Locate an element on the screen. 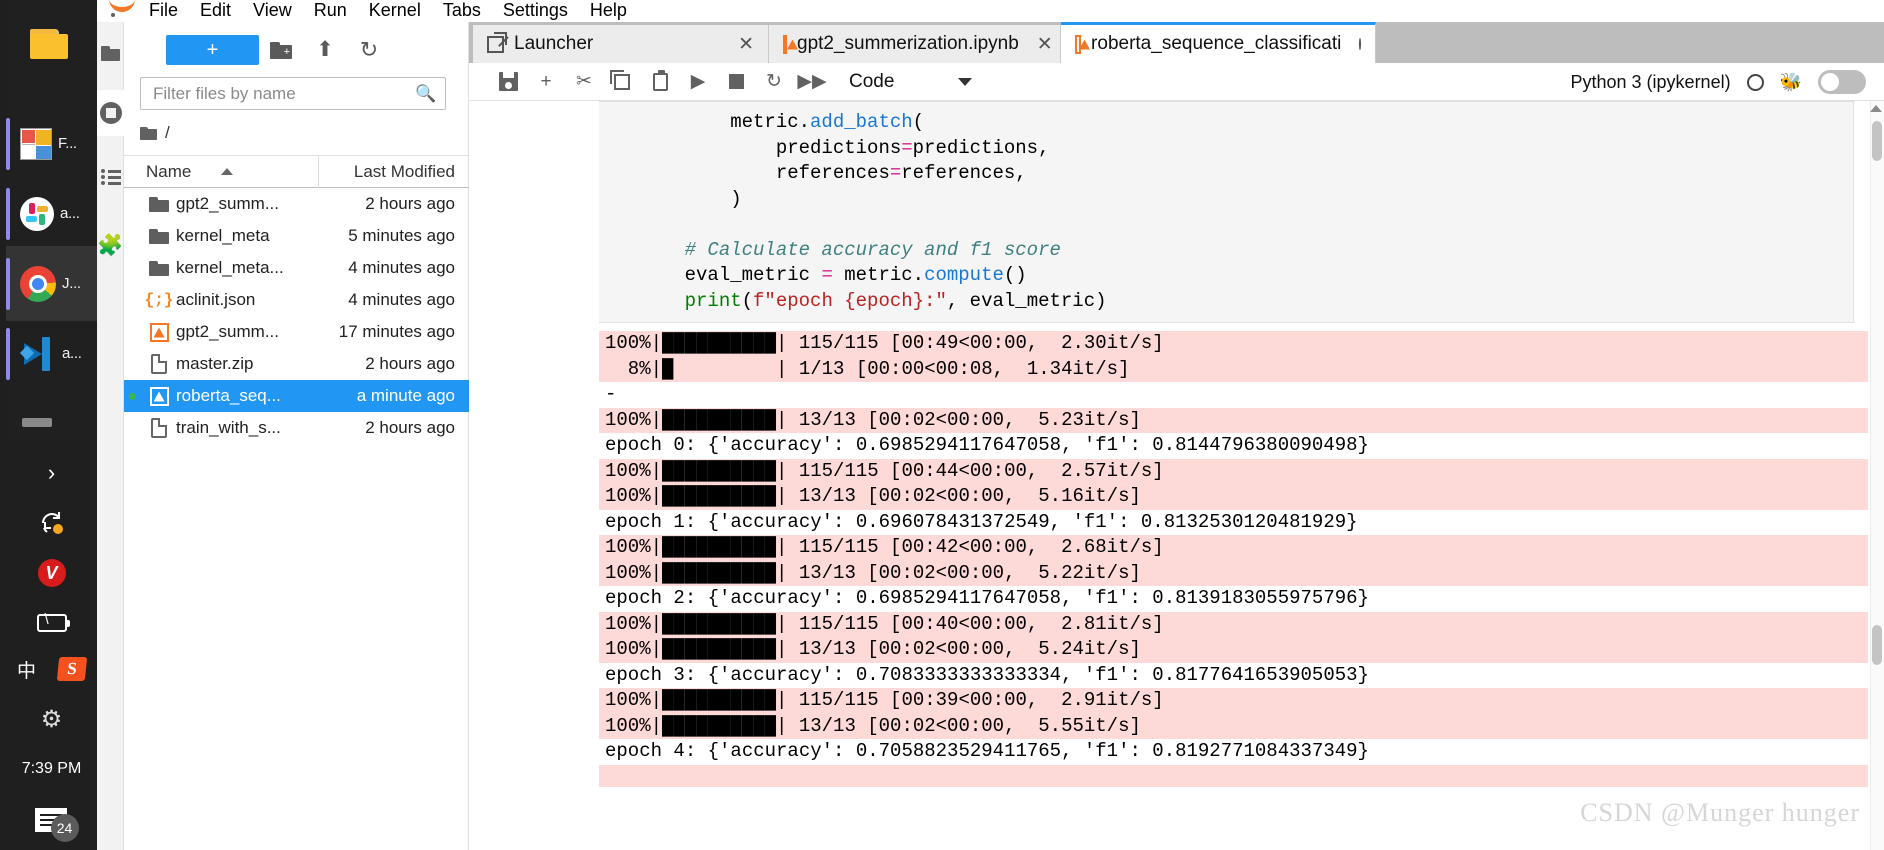  new-folder-button: + is located at coordinates (281, 50).